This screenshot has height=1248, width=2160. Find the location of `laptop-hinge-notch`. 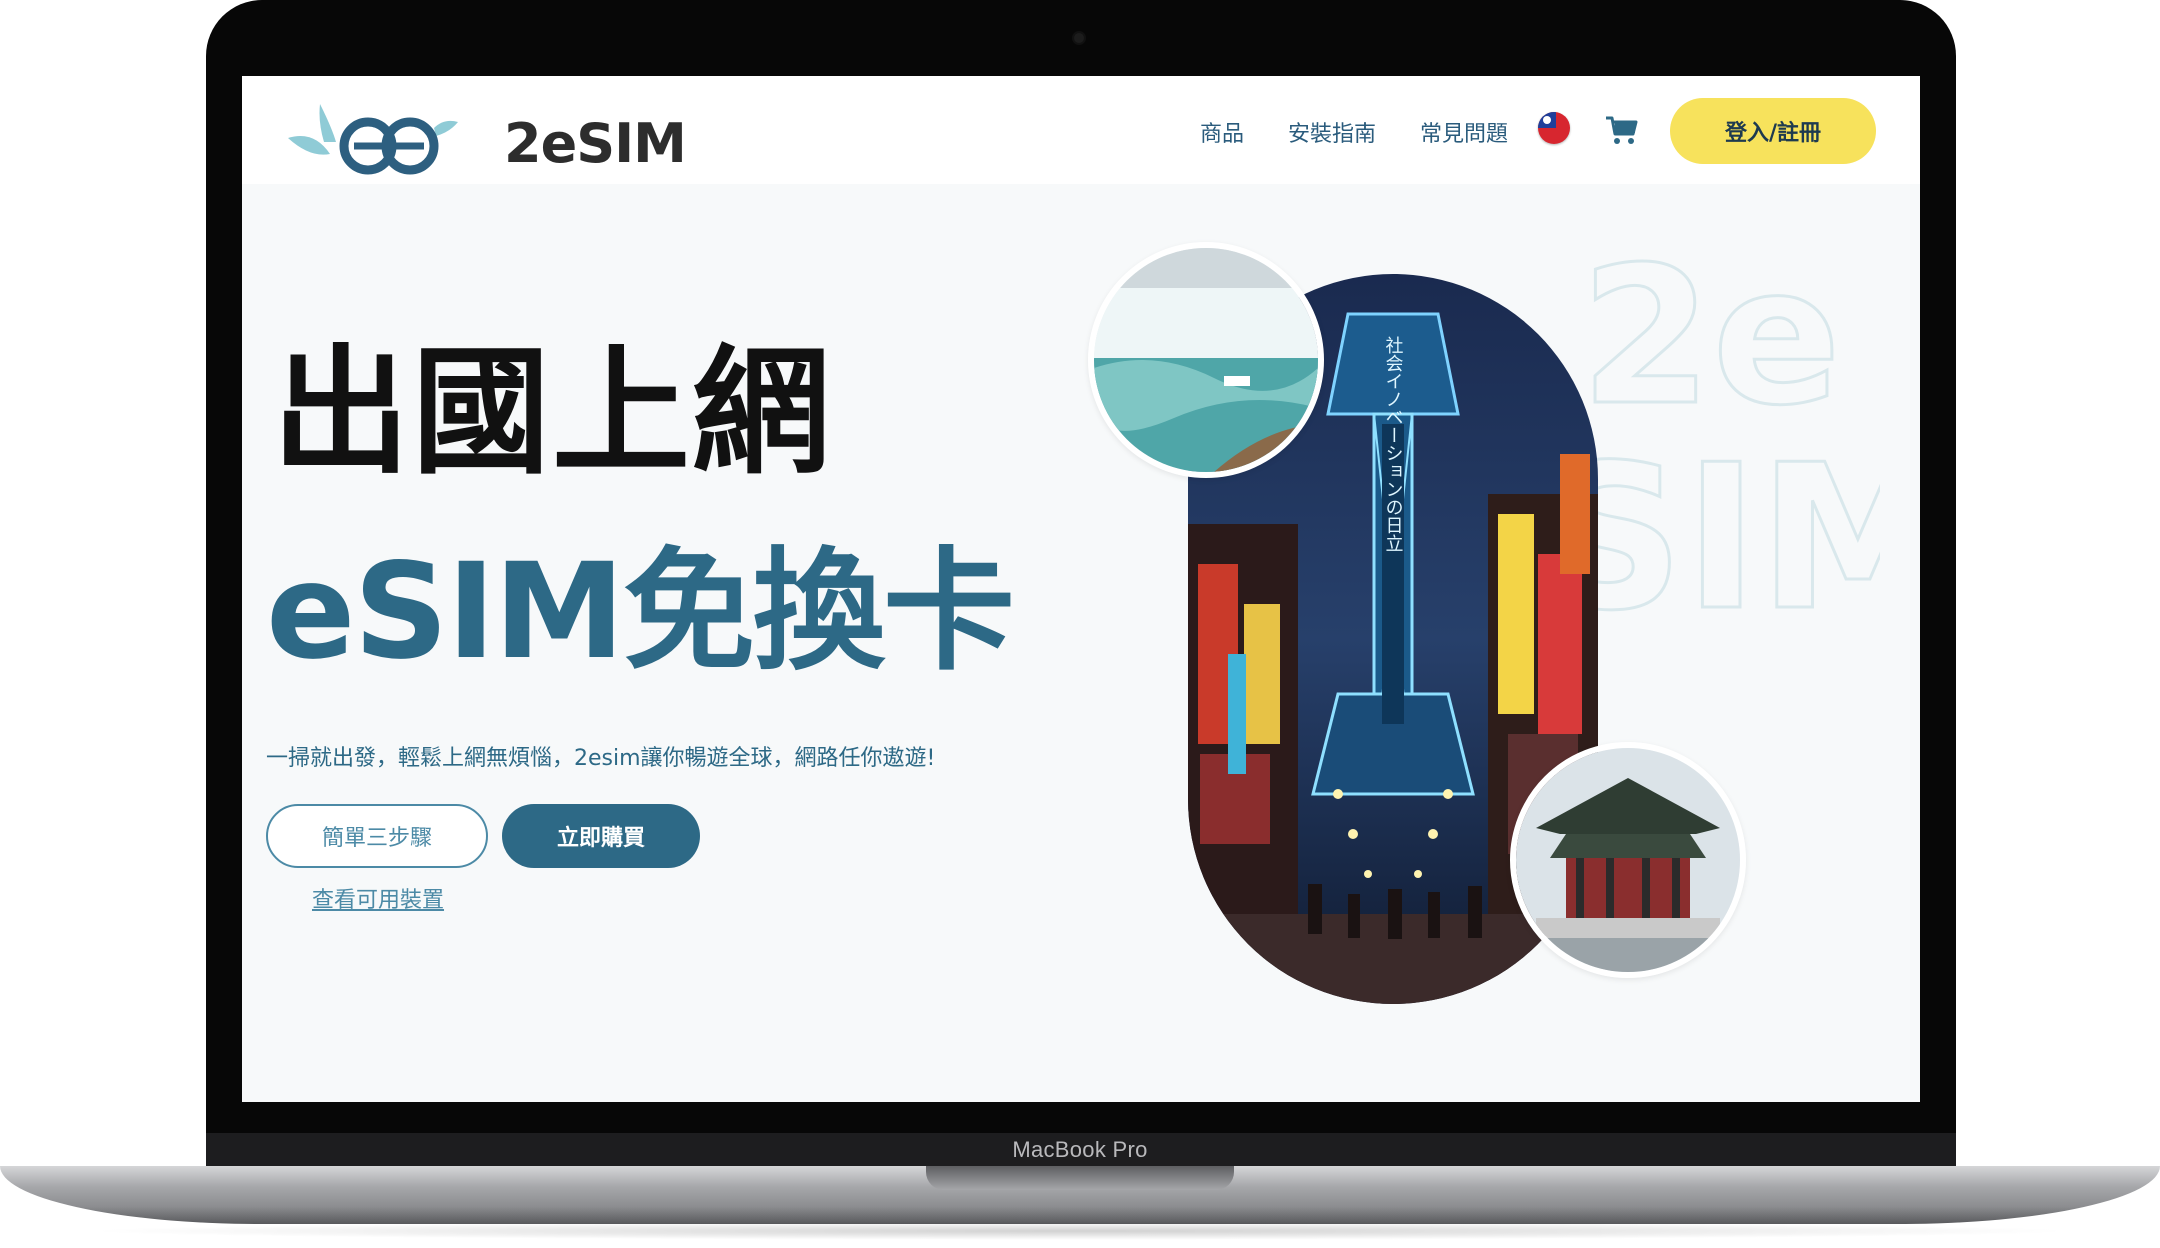

laptop-hinge-notch is located at coordinates (1080, 1178).